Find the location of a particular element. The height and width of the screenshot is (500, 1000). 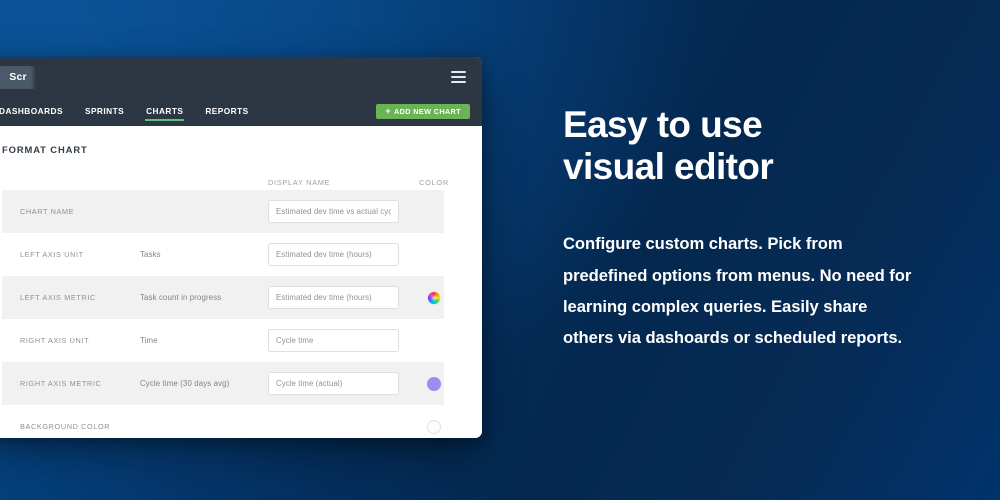

plus-icon: + is located at coordinates (388, 111).